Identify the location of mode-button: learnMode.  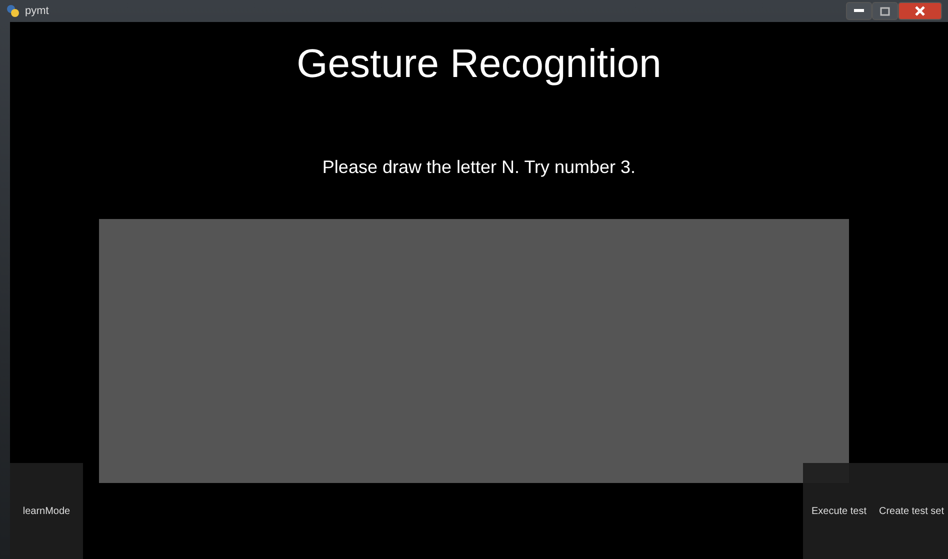
(46, 511).